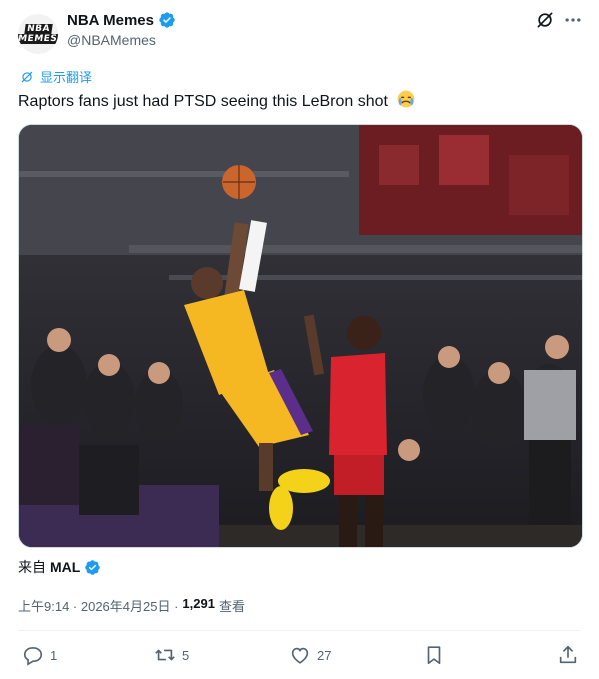  I want to click on share-button, so click(568, 655).